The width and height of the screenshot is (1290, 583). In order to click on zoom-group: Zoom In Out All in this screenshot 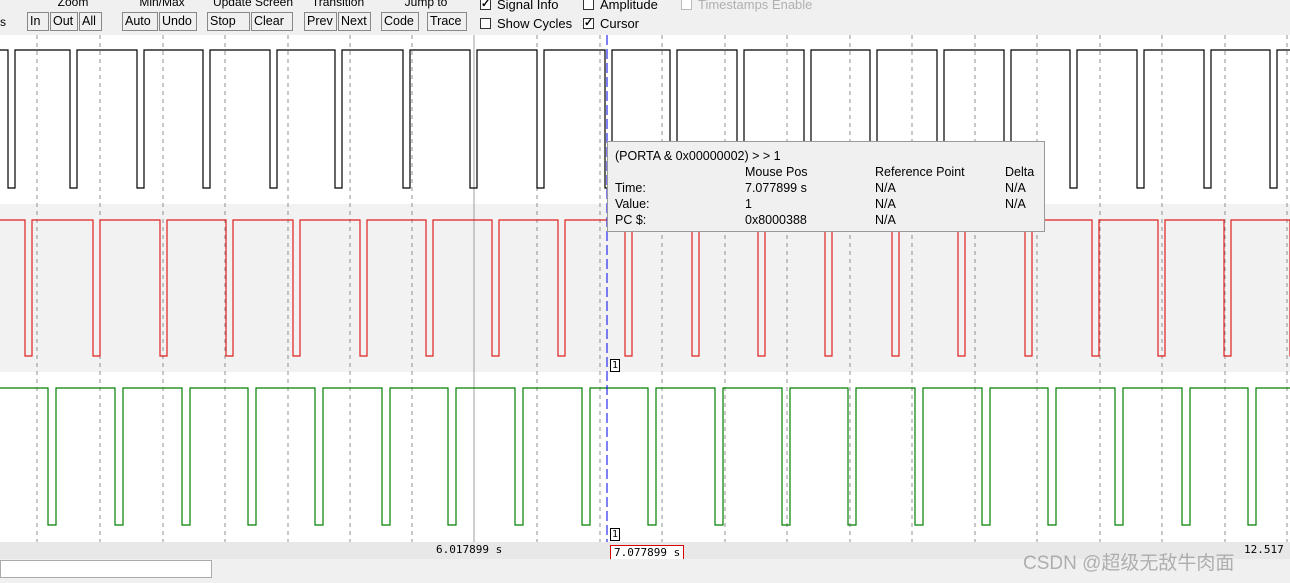, I will do `click(73, 17)`.